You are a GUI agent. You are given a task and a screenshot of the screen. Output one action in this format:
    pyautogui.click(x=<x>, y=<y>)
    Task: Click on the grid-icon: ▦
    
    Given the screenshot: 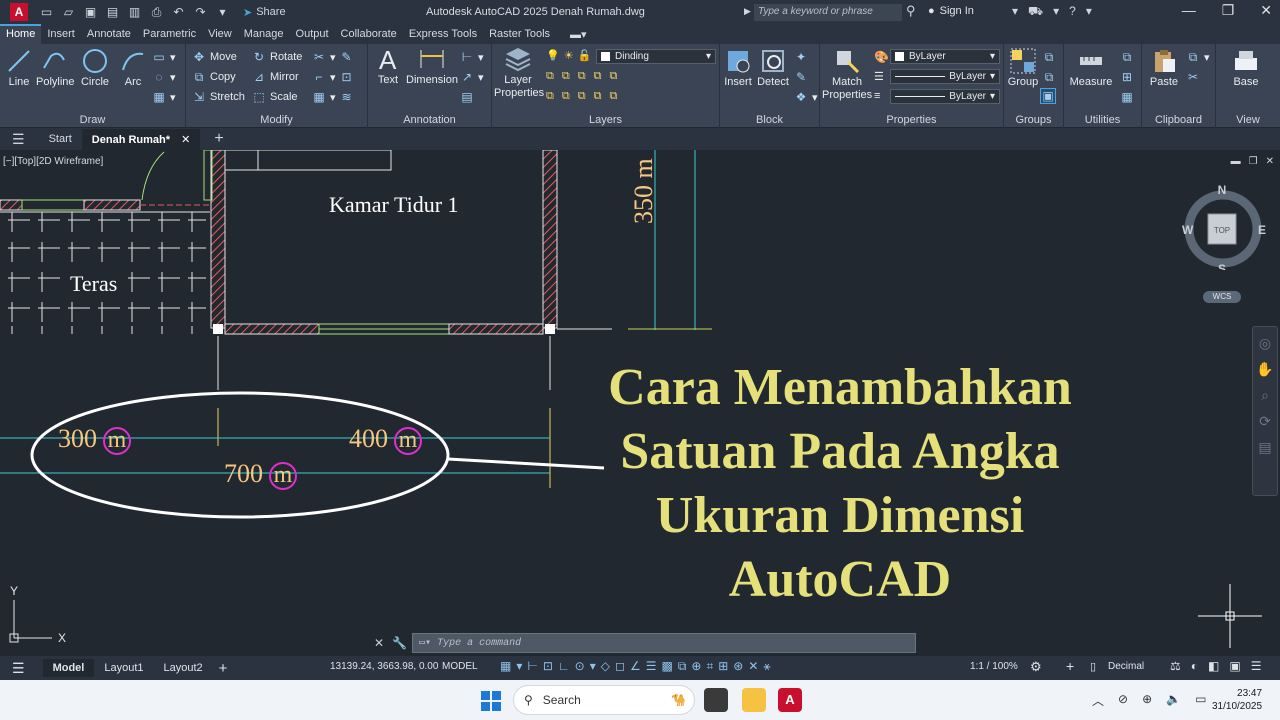 What is the action you would take?
    pyautogui.click(x=505, y=666)
    